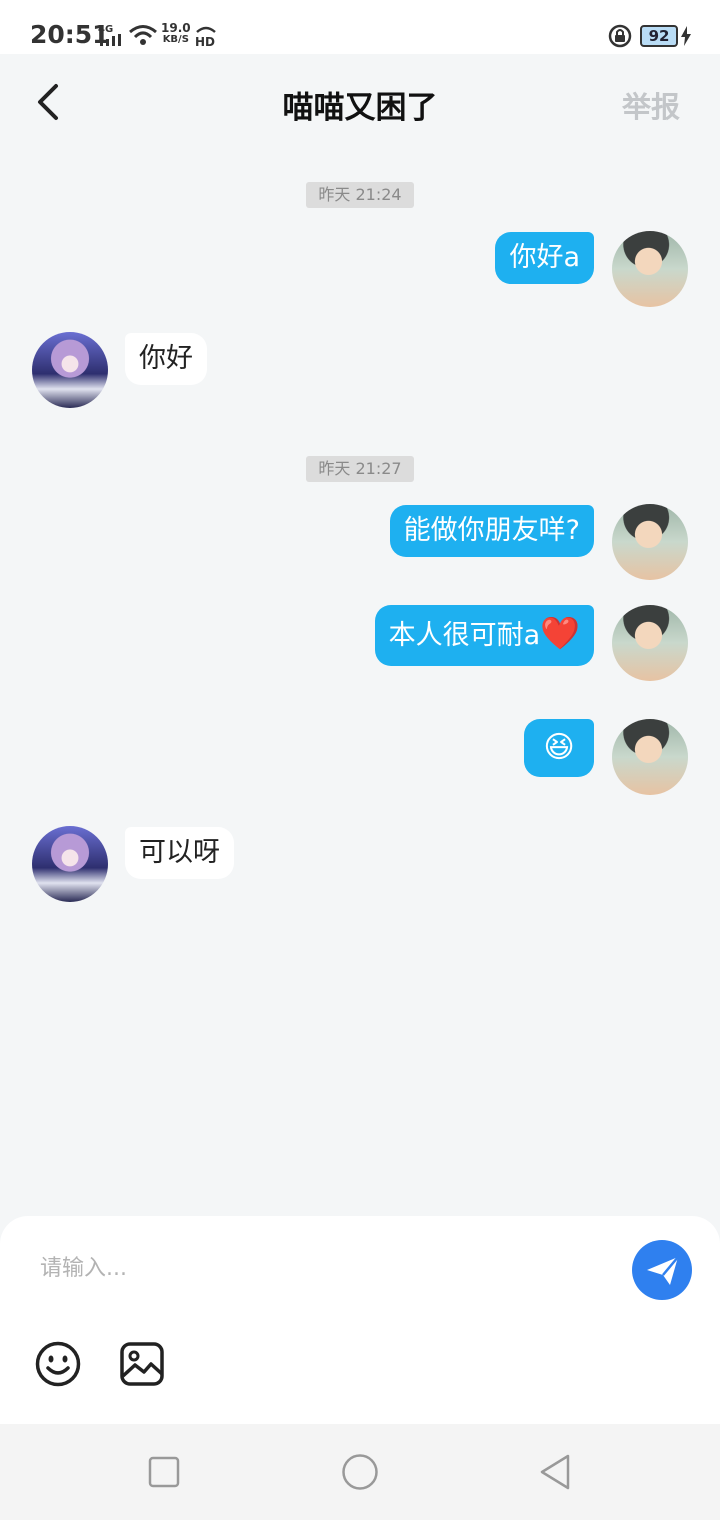 Image resolution: width=720 pixels, height=1520 pixels. I want to click on message-text: 本人很可耐a, so click(464, 635).